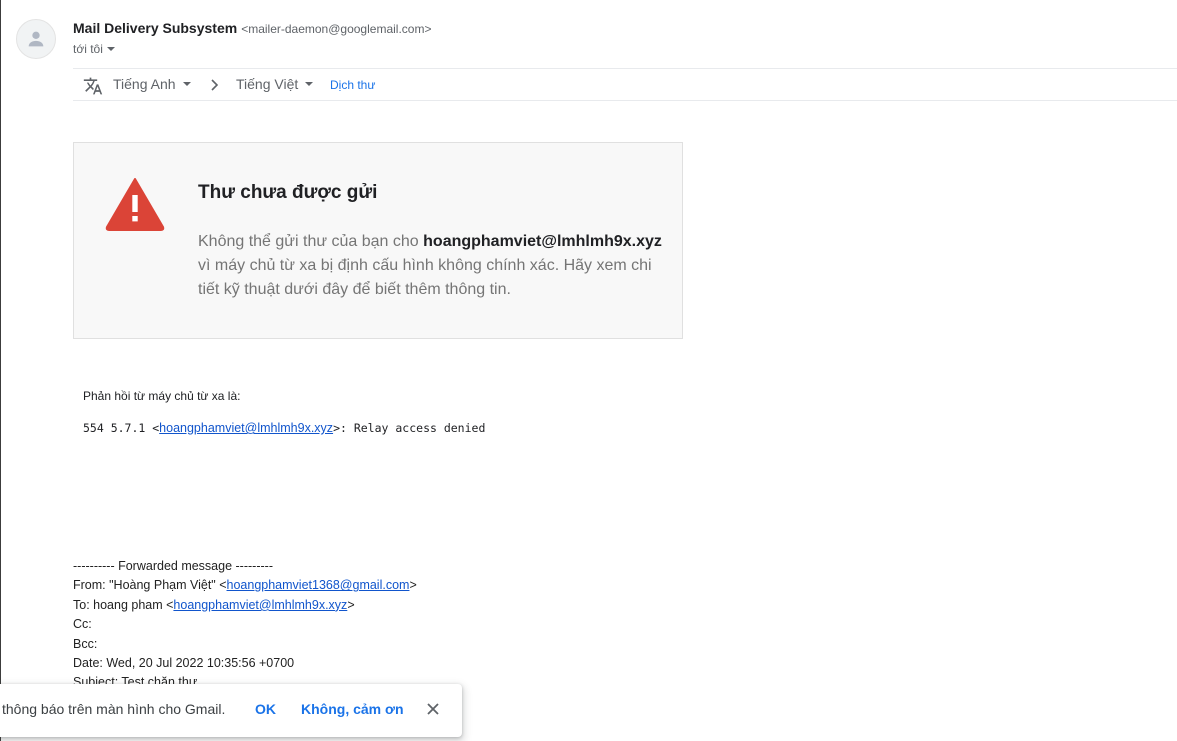 The height and width of the screenshot is (741, 1177). I want to click on recipient-details-toggle: tới tôi, so click(94, 49).